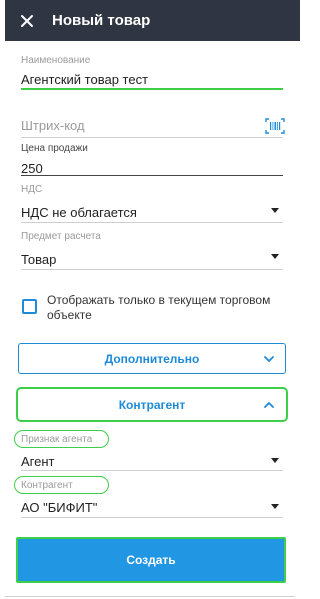 The image size is (320, 599). What do you see at coordinates (152, 205) in the screenshot?
I see `vat-select: НДС НДС не облагается` at bounding box center [152, 205].